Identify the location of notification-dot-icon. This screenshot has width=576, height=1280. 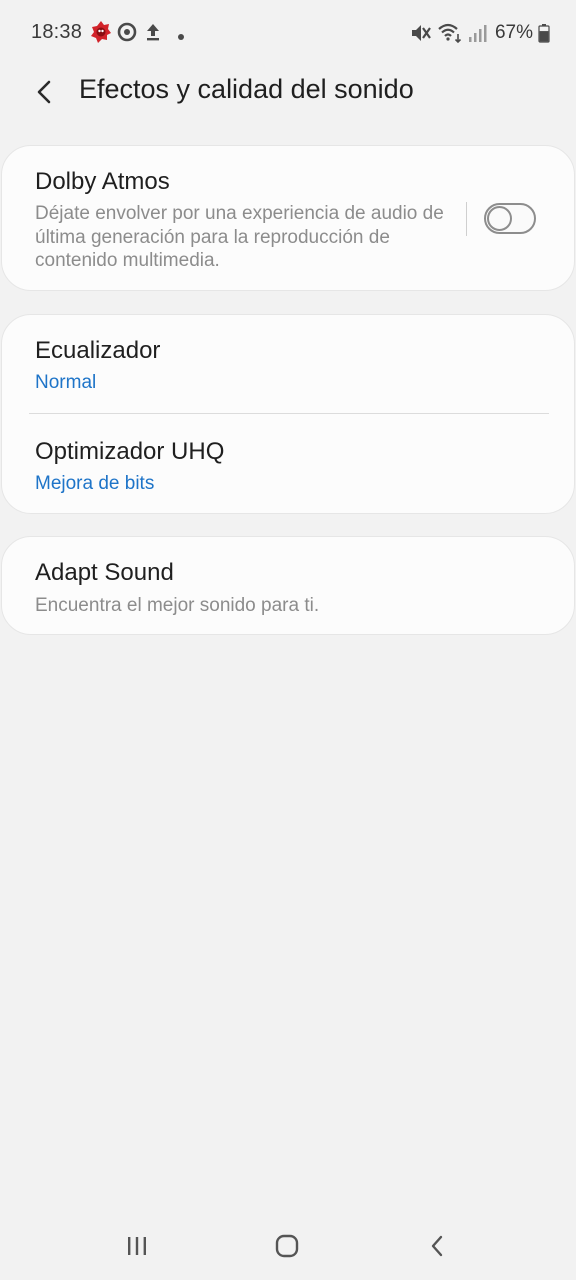
(181, 34).